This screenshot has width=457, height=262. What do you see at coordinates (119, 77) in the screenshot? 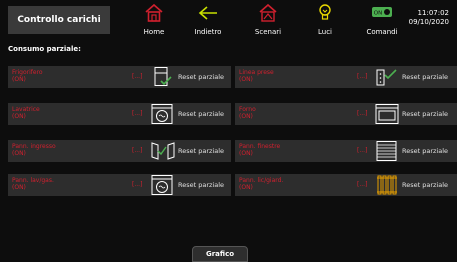
I see `load-row-frigorifero: Frigorifero (ON) [...] Reset parziale` at bounding box center [119, 77].